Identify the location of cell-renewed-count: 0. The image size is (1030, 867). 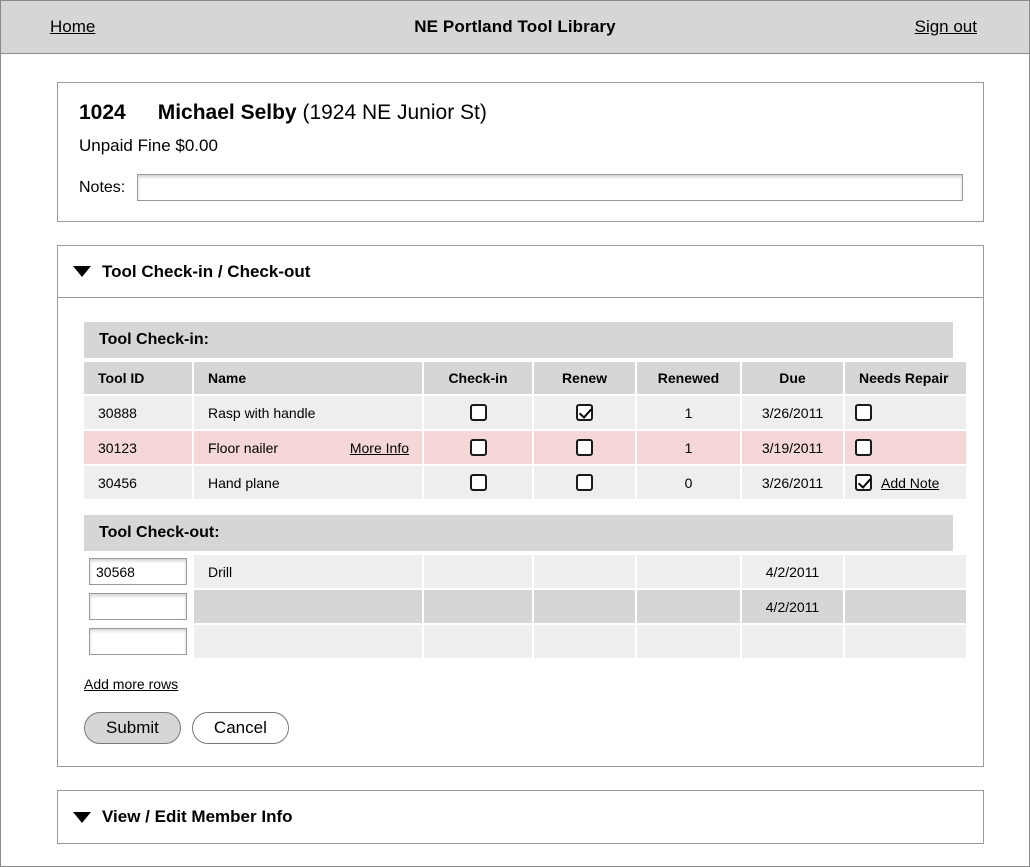
(688, 482).